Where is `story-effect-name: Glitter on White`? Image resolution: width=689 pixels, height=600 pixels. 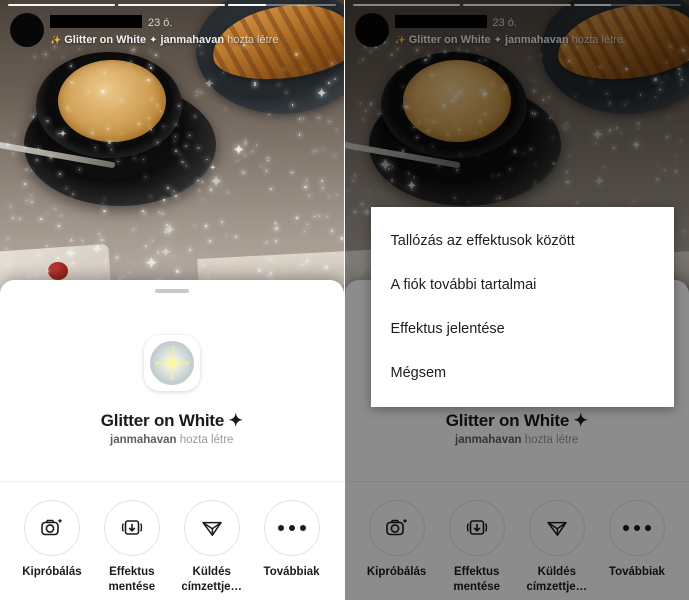 story-effect-name: Glitter on White is located at coordinates (105, 40).